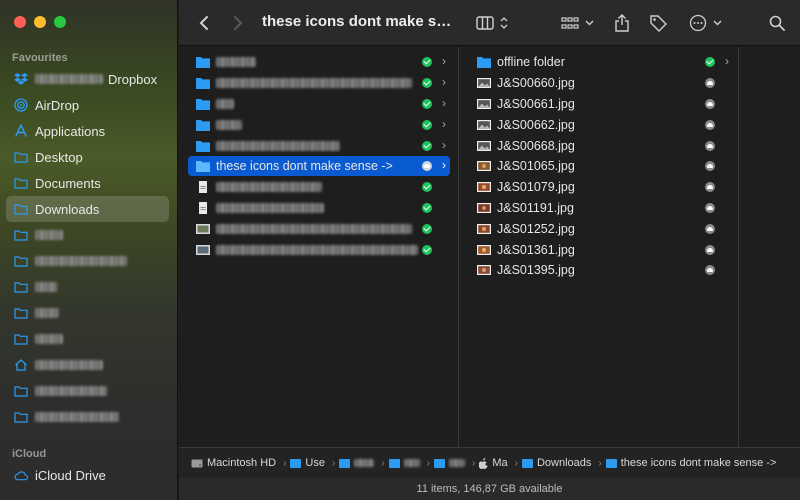  I want to click on list-item: J&S01361.jpg, so click(601, 250).